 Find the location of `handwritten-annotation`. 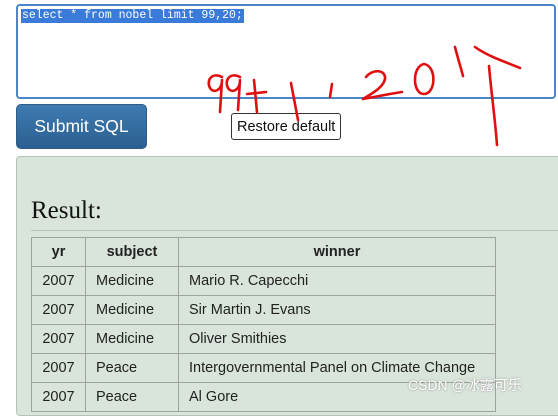

handwritten-annotation is located at coordinates (364, 96).